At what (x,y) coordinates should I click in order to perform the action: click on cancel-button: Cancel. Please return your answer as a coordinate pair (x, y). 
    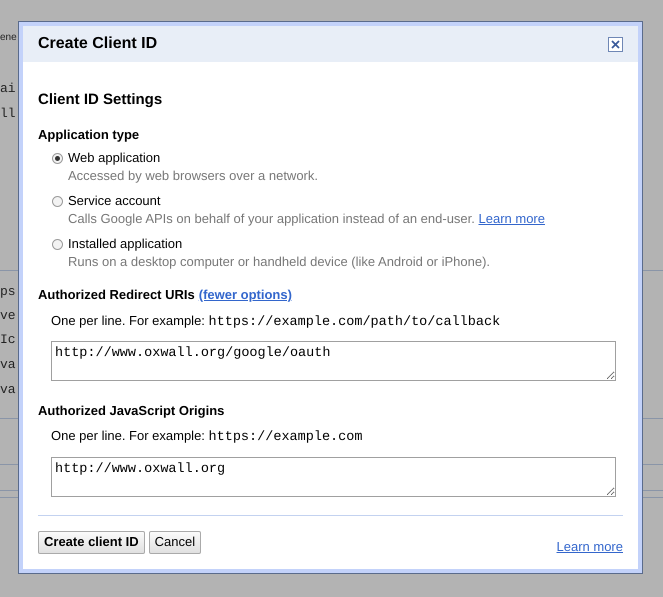
    Looking at the image, I should click on (175, 542).